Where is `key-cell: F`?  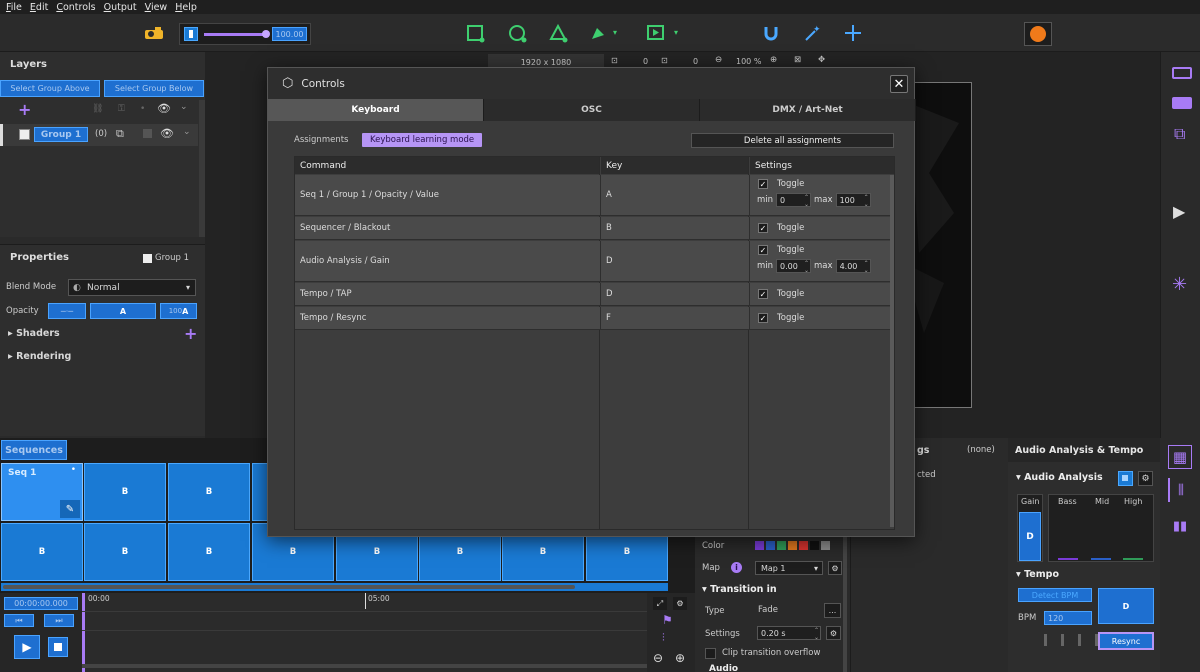 key-cell: F is located at coordinates (674, 318).